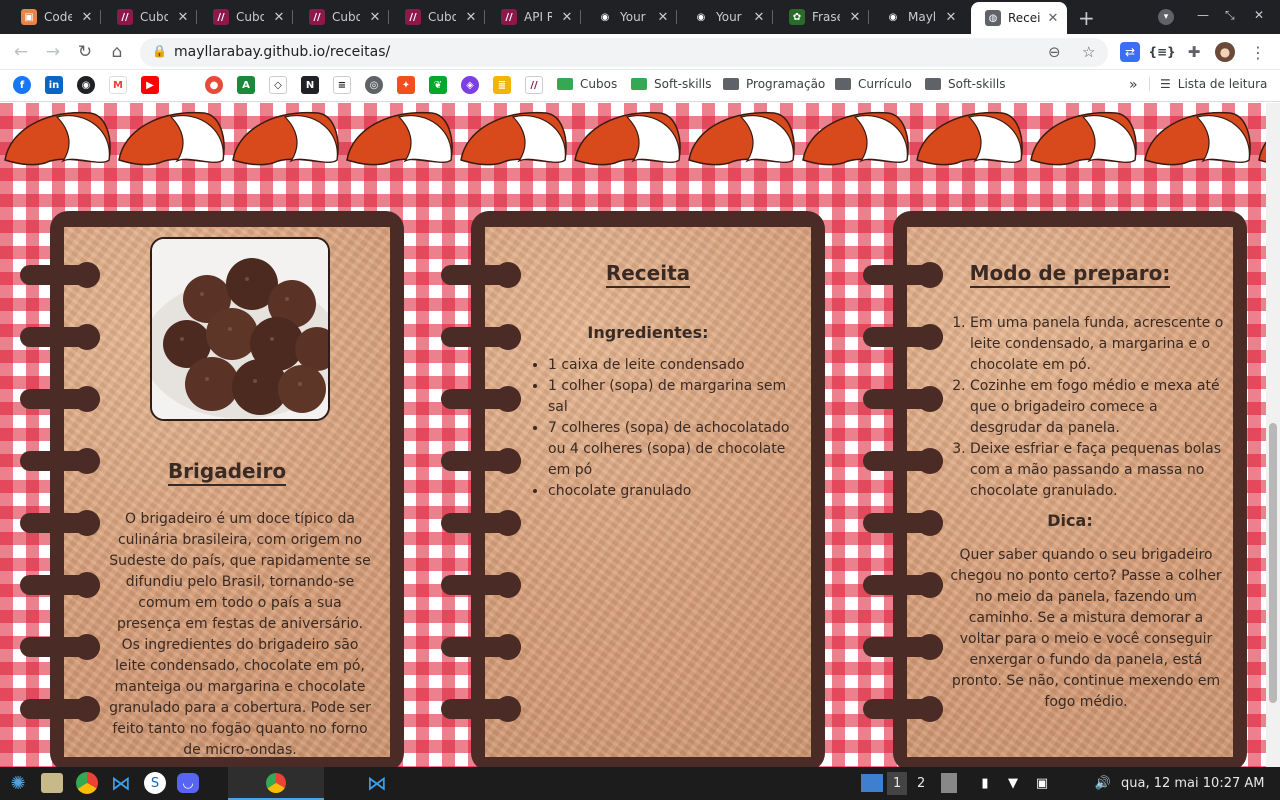 This screenshot has height=800, width=1280. I want to click on clock: qua, 12 mai 10:27 AM, so click(1192, 783).